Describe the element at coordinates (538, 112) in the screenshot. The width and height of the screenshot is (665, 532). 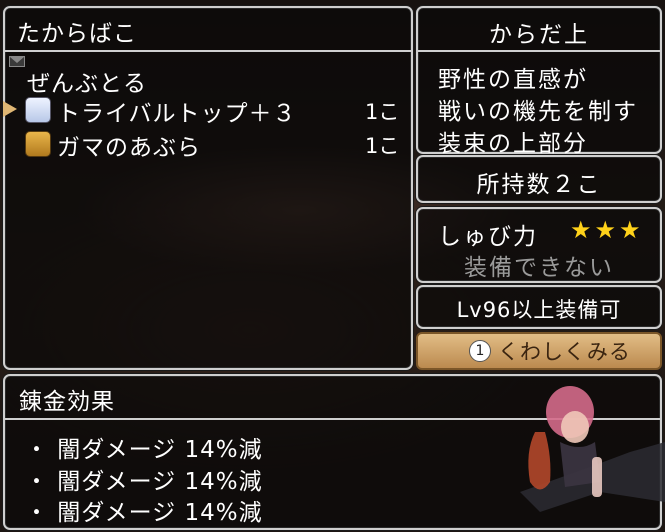
I see `description-line: 戦いの機先を制す` at that location.